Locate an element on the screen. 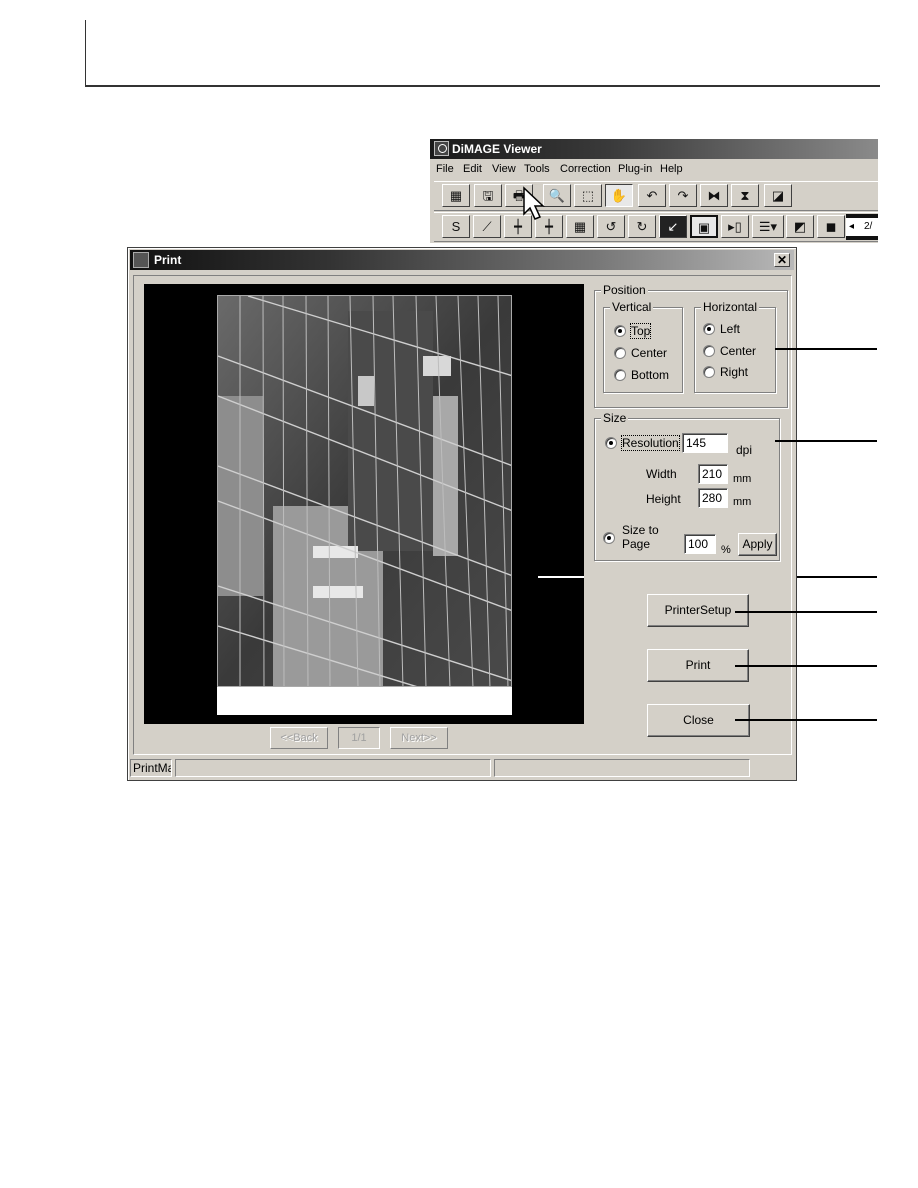 Image resolution: width=918 pixels, height=1188 pixels. overlay-icon: ◼ is located at coordinates (831, 226).